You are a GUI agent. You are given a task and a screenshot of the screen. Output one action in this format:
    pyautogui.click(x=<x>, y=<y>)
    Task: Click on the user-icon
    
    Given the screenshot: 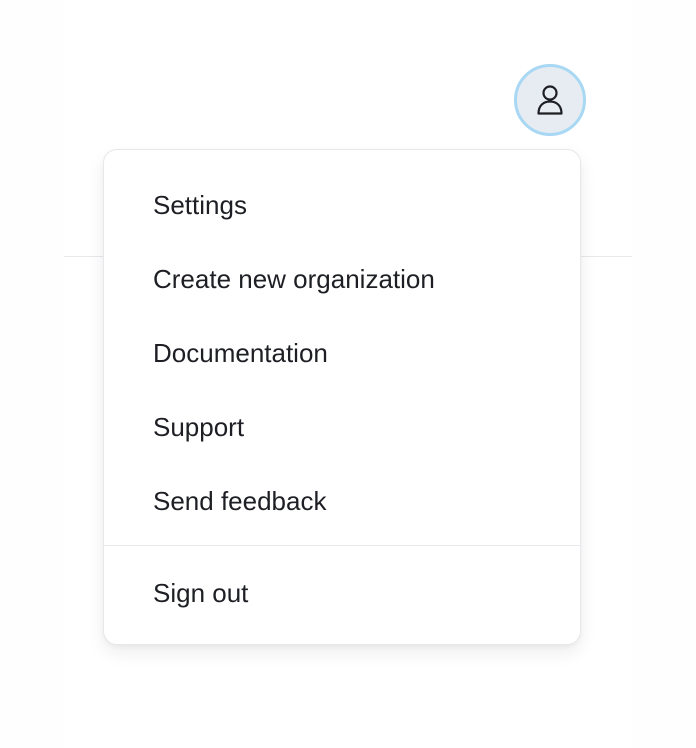 What is the action you would take?
    pyautogui.click(x=550, y=100)
    